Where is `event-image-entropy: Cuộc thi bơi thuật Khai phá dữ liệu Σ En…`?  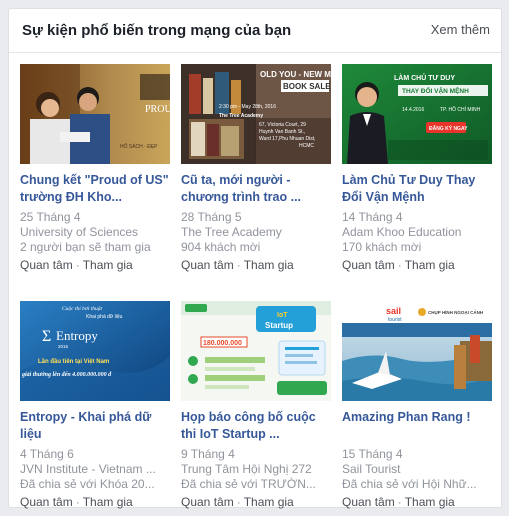
event-image-entropy: Cuộc thi bơi thuật Khai phá dữ liệu Σ En… is located at coordinates (95, 351).